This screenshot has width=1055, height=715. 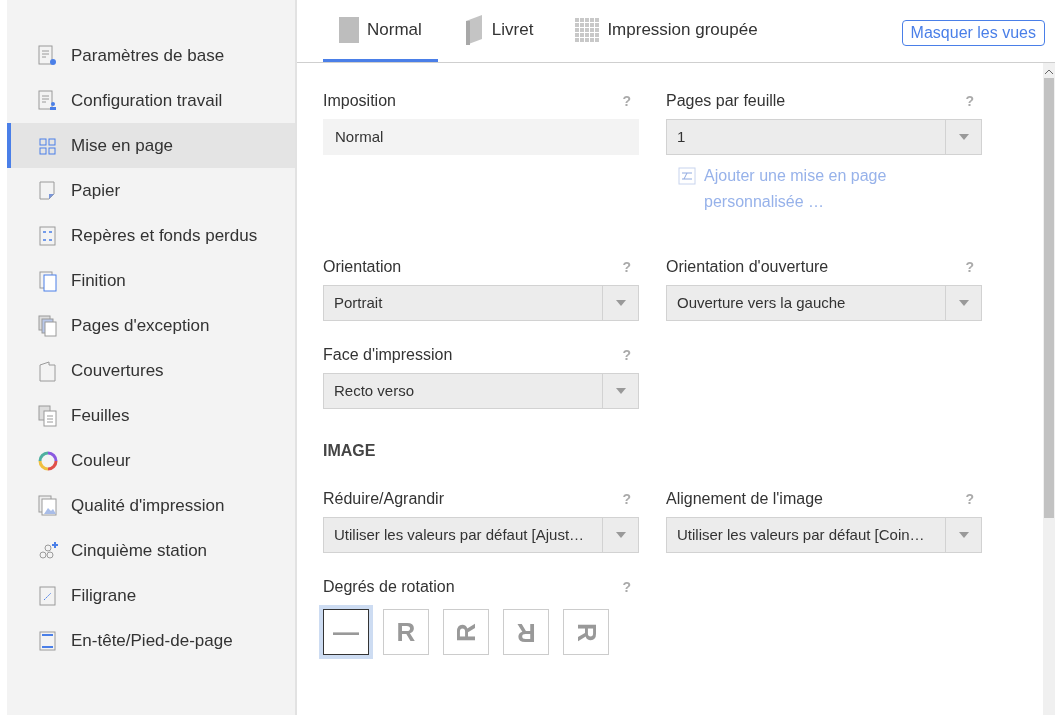 What do you see at coordinates (359, 101) in the screenshot?
I see `field-label: Imposition` at bounding box center [359, 101].